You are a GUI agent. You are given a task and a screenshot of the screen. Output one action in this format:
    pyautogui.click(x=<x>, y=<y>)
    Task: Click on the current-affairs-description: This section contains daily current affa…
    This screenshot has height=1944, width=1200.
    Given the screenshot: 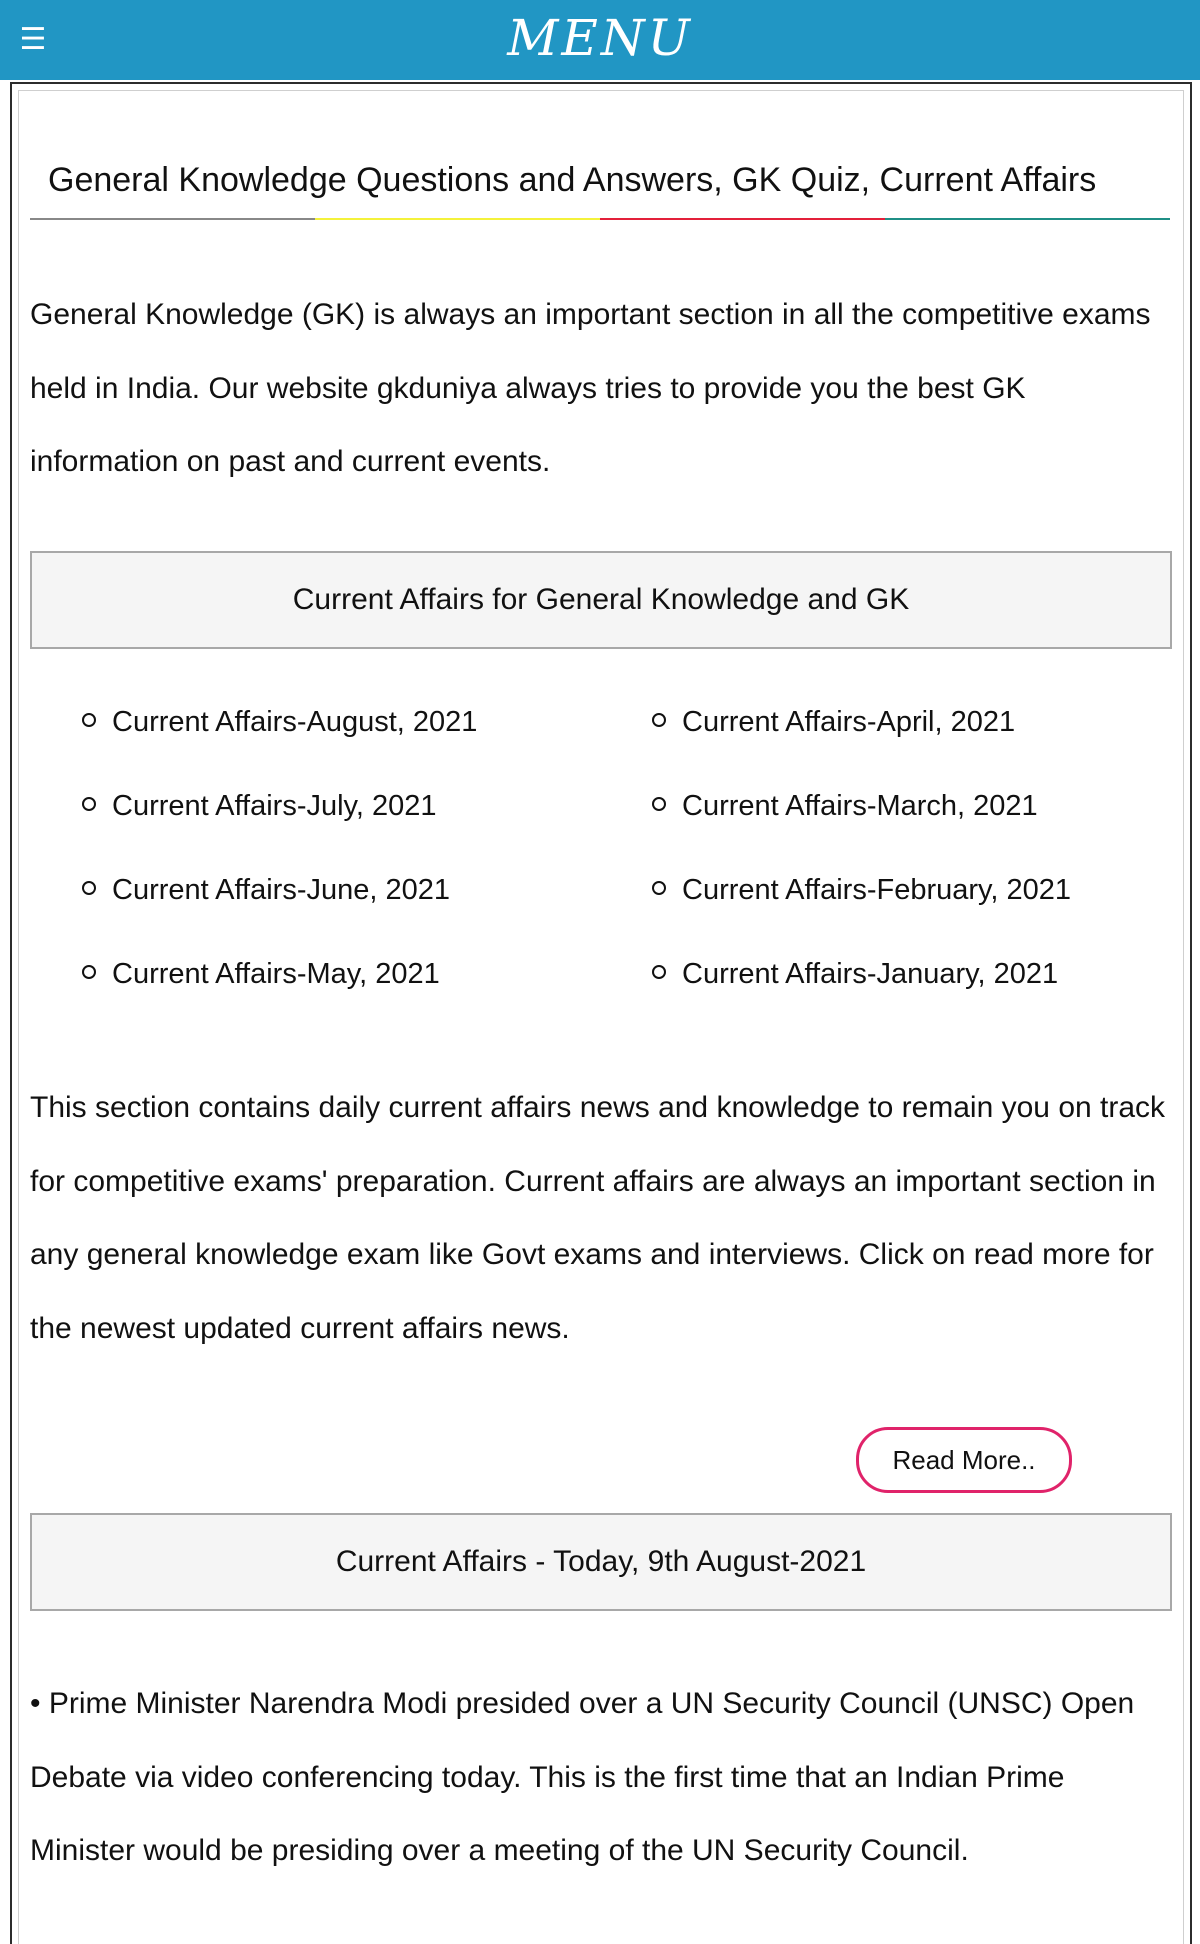 What is the action you would take?
    pyautogui.click(x=598, y=1218)
    